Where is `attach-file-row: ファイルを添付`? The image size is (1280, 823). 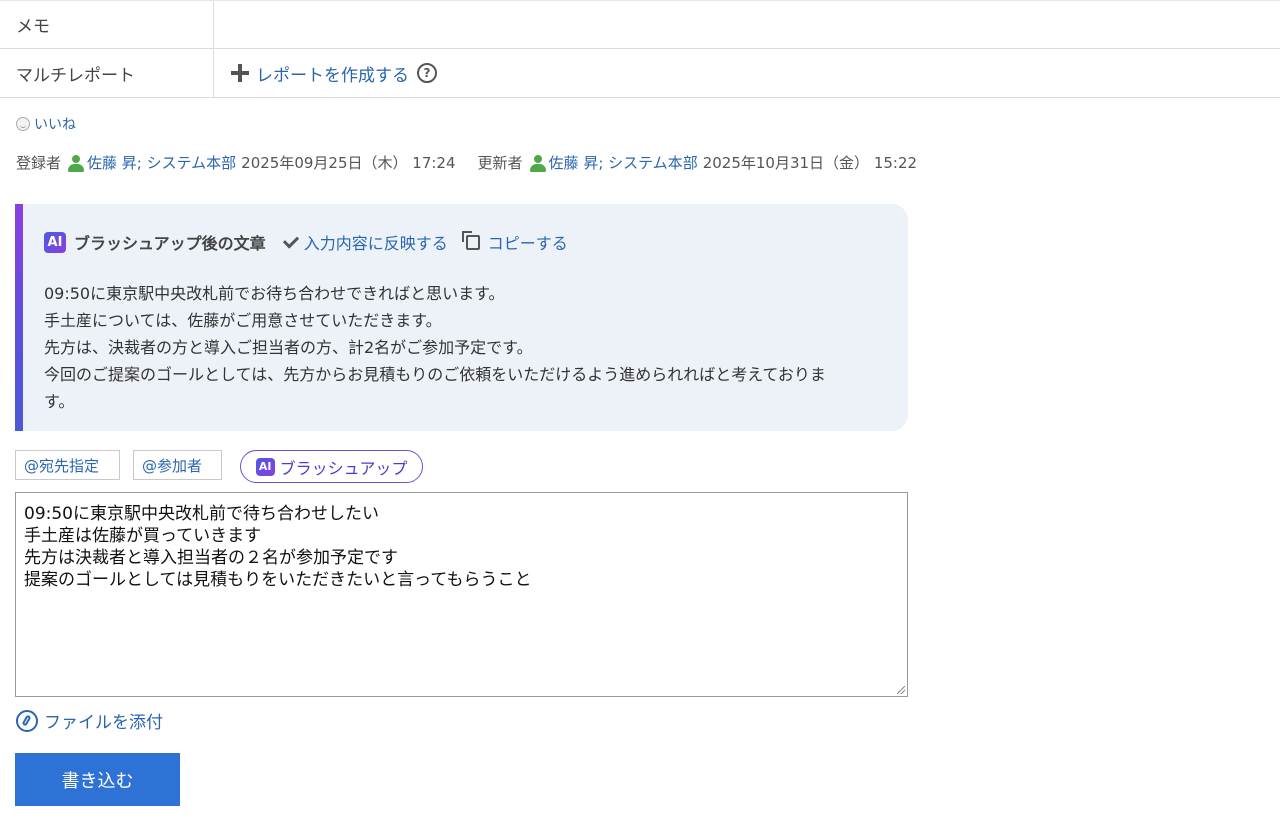
attach-file-row: ファイルを添付 is located at coordinates (89, 720).